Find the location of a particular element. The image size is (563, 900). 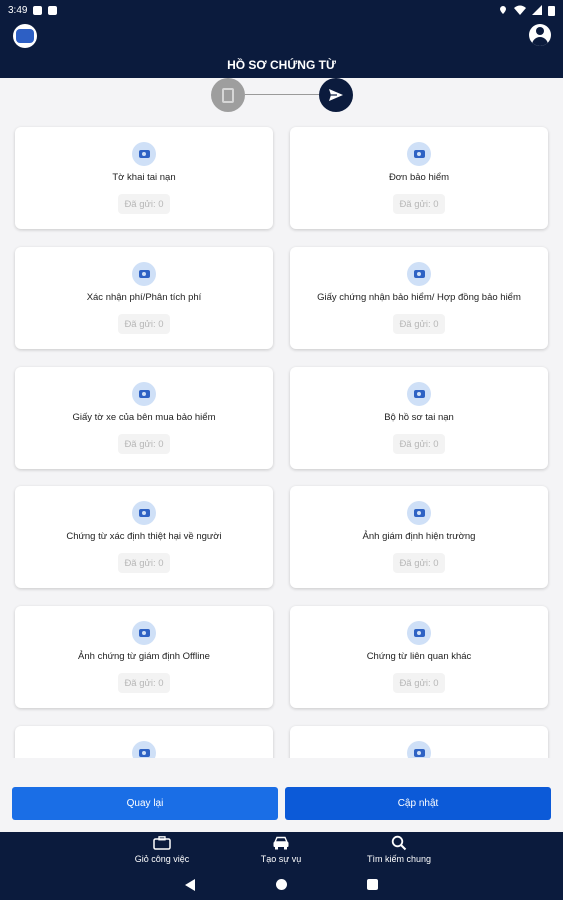

location-icon is located at coordinates (503, 10).